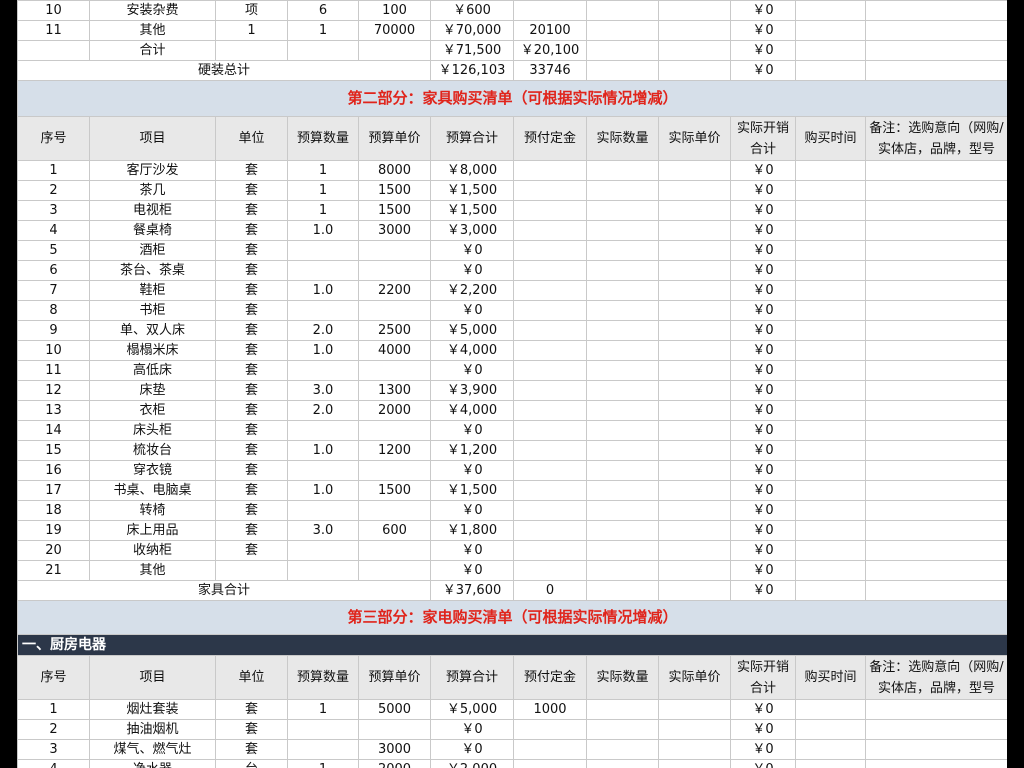 The image size is (1024, 768). I want to click on table-cell: 其他, so click(152, 30).